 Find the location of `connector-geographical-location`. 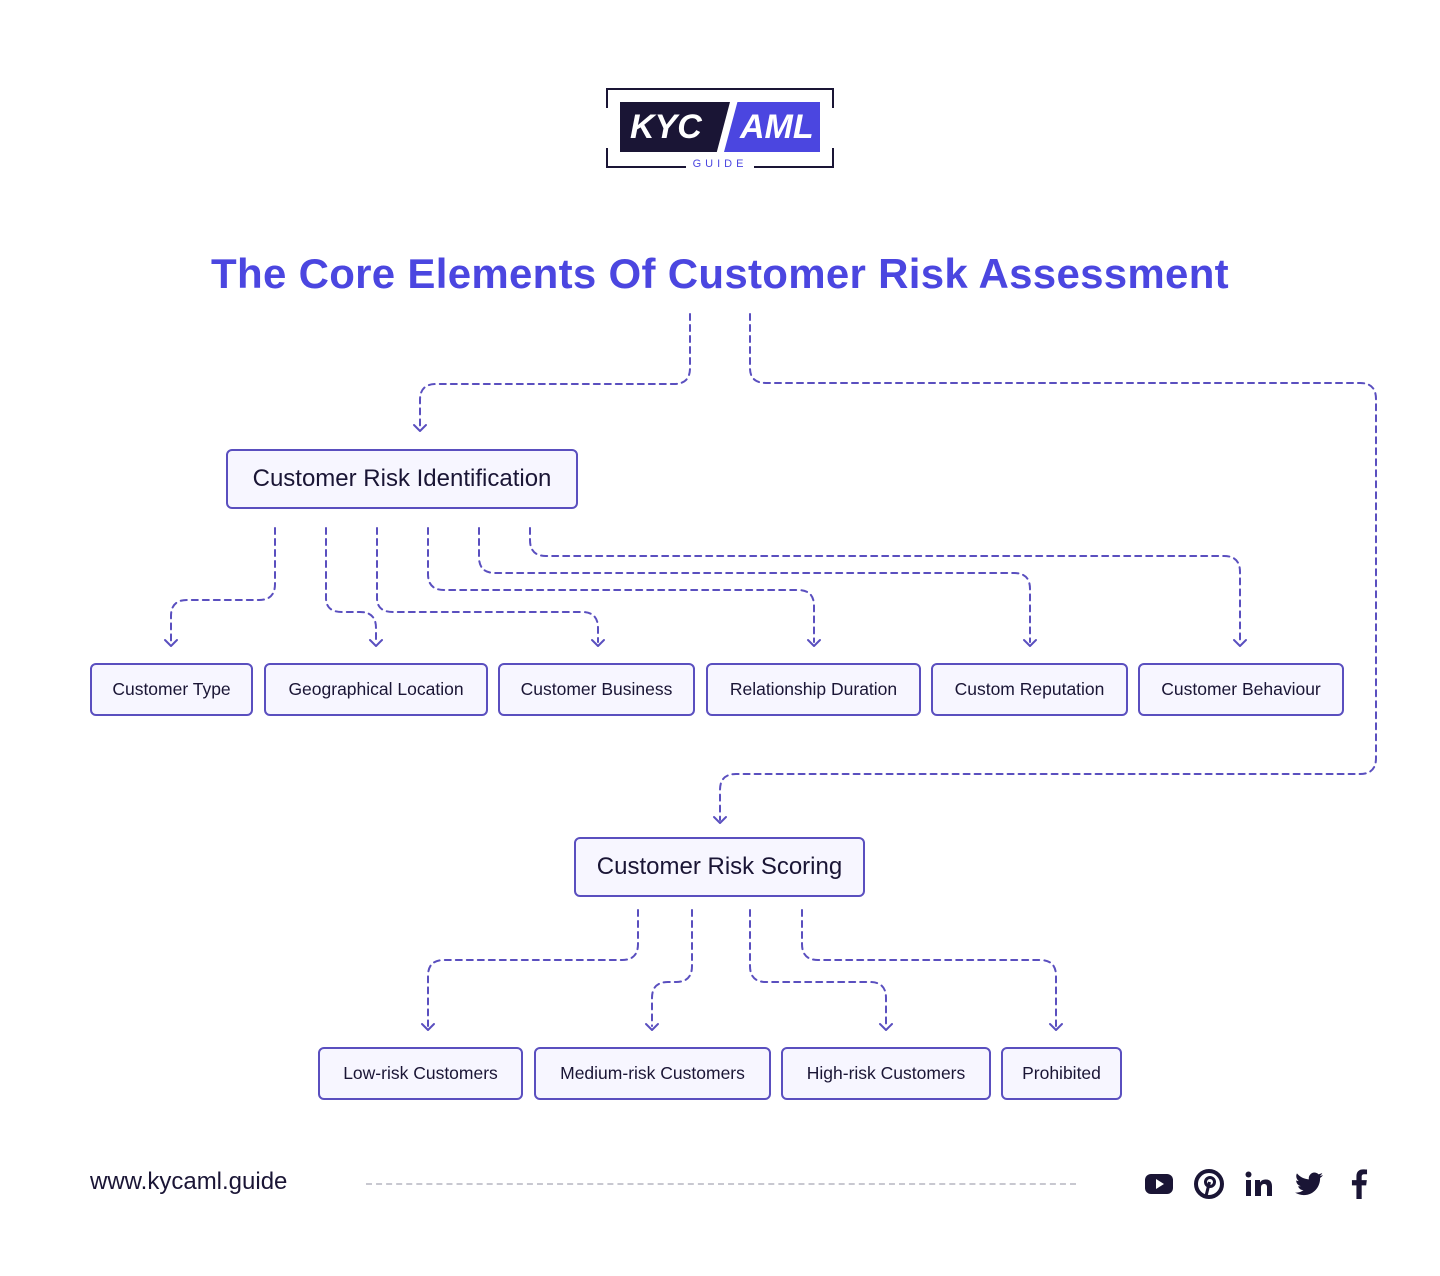

connector-geographical-location is located at coordinates (351, 585).